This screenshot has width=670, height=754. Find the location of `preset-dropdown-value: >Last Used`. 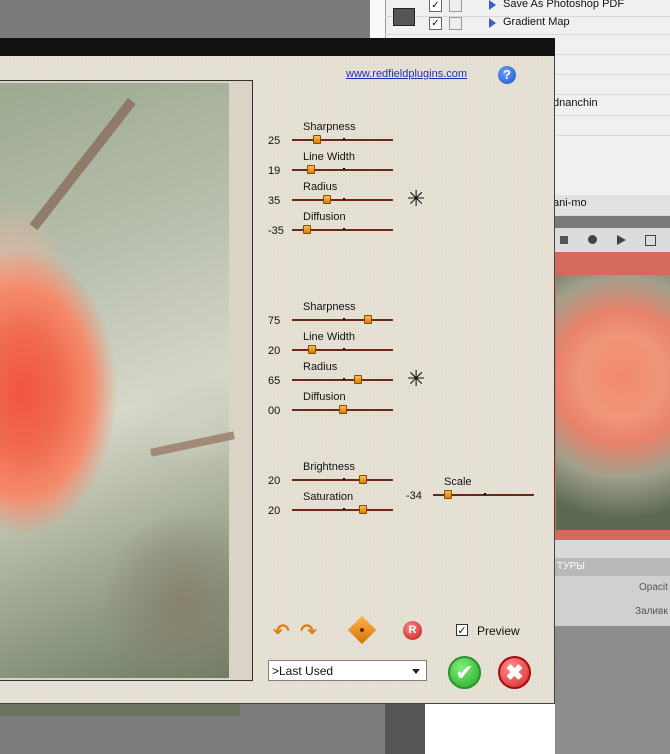

preset-dropdown-value: >Last Used is located at coordinates (303, 671).